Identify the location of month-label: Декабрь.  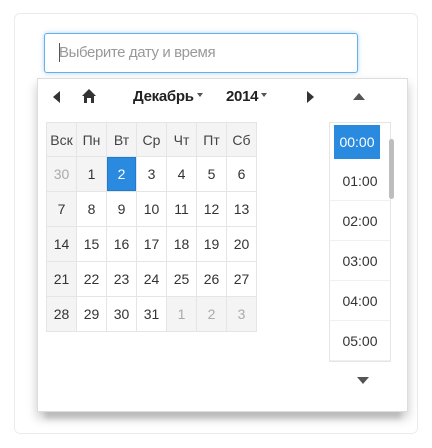
(163, 96).